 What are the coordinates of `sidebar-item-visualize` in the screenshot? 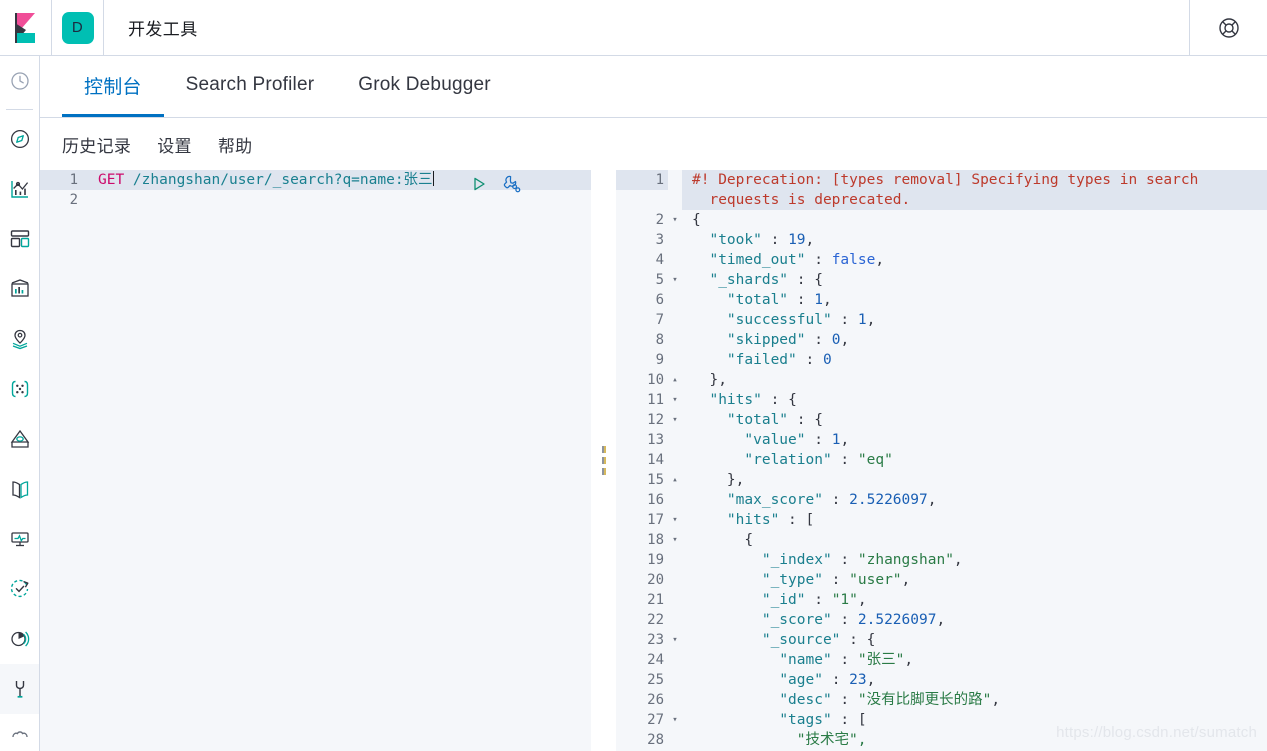 It's located at (19, 189).